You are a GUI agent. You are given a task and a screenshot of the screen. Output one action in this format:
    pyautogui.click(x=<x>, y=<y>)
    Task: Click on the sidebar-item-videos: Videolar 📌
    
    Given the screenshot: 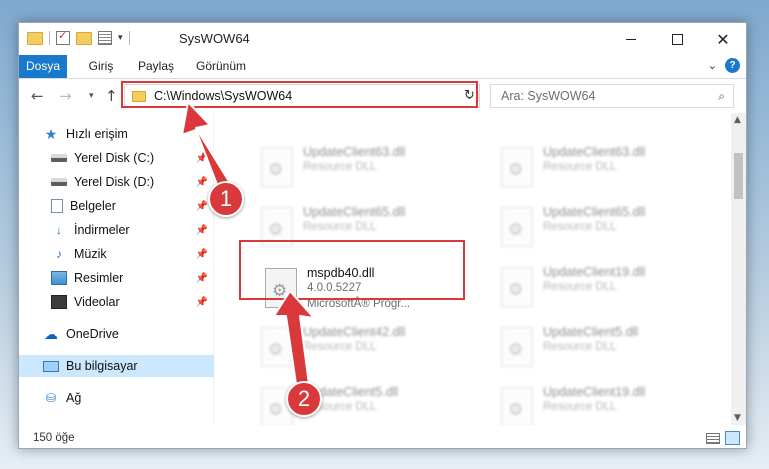 What is the action you would take?
    pyautogui.click(x=116, y=302)
    